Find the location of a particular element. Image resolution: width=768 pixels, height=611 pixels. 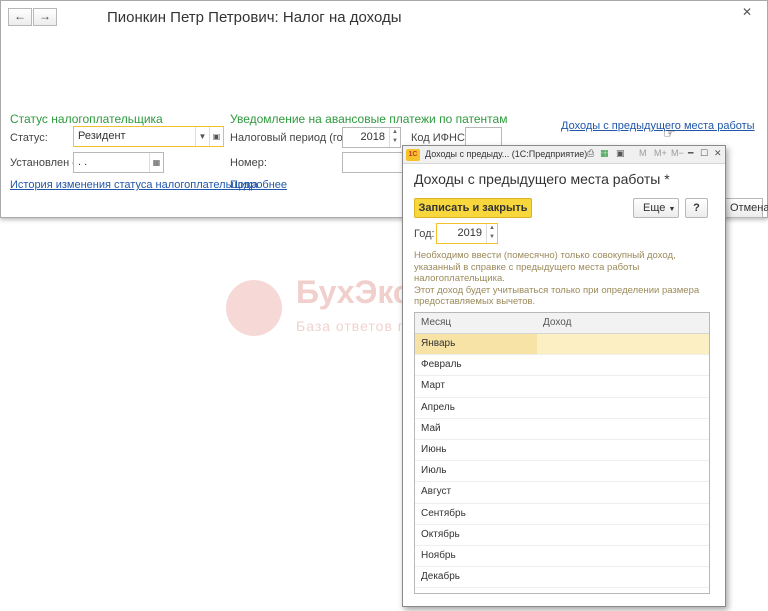

month-cell: Февраль is located at coordinates (441, 365).